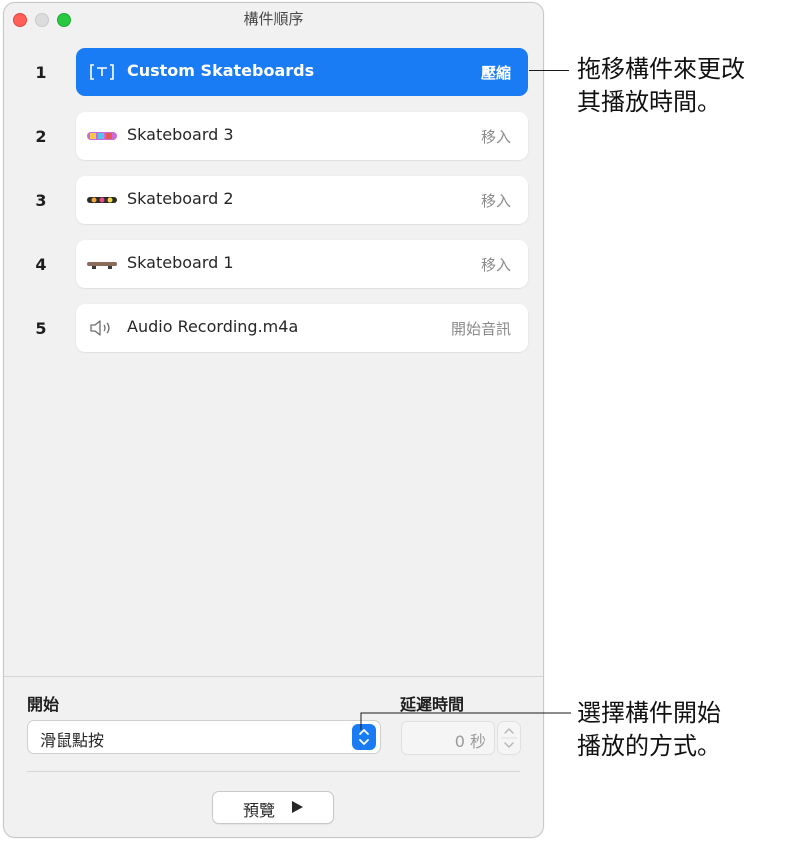  I want to click on speaker-icon, so click(100, 328).